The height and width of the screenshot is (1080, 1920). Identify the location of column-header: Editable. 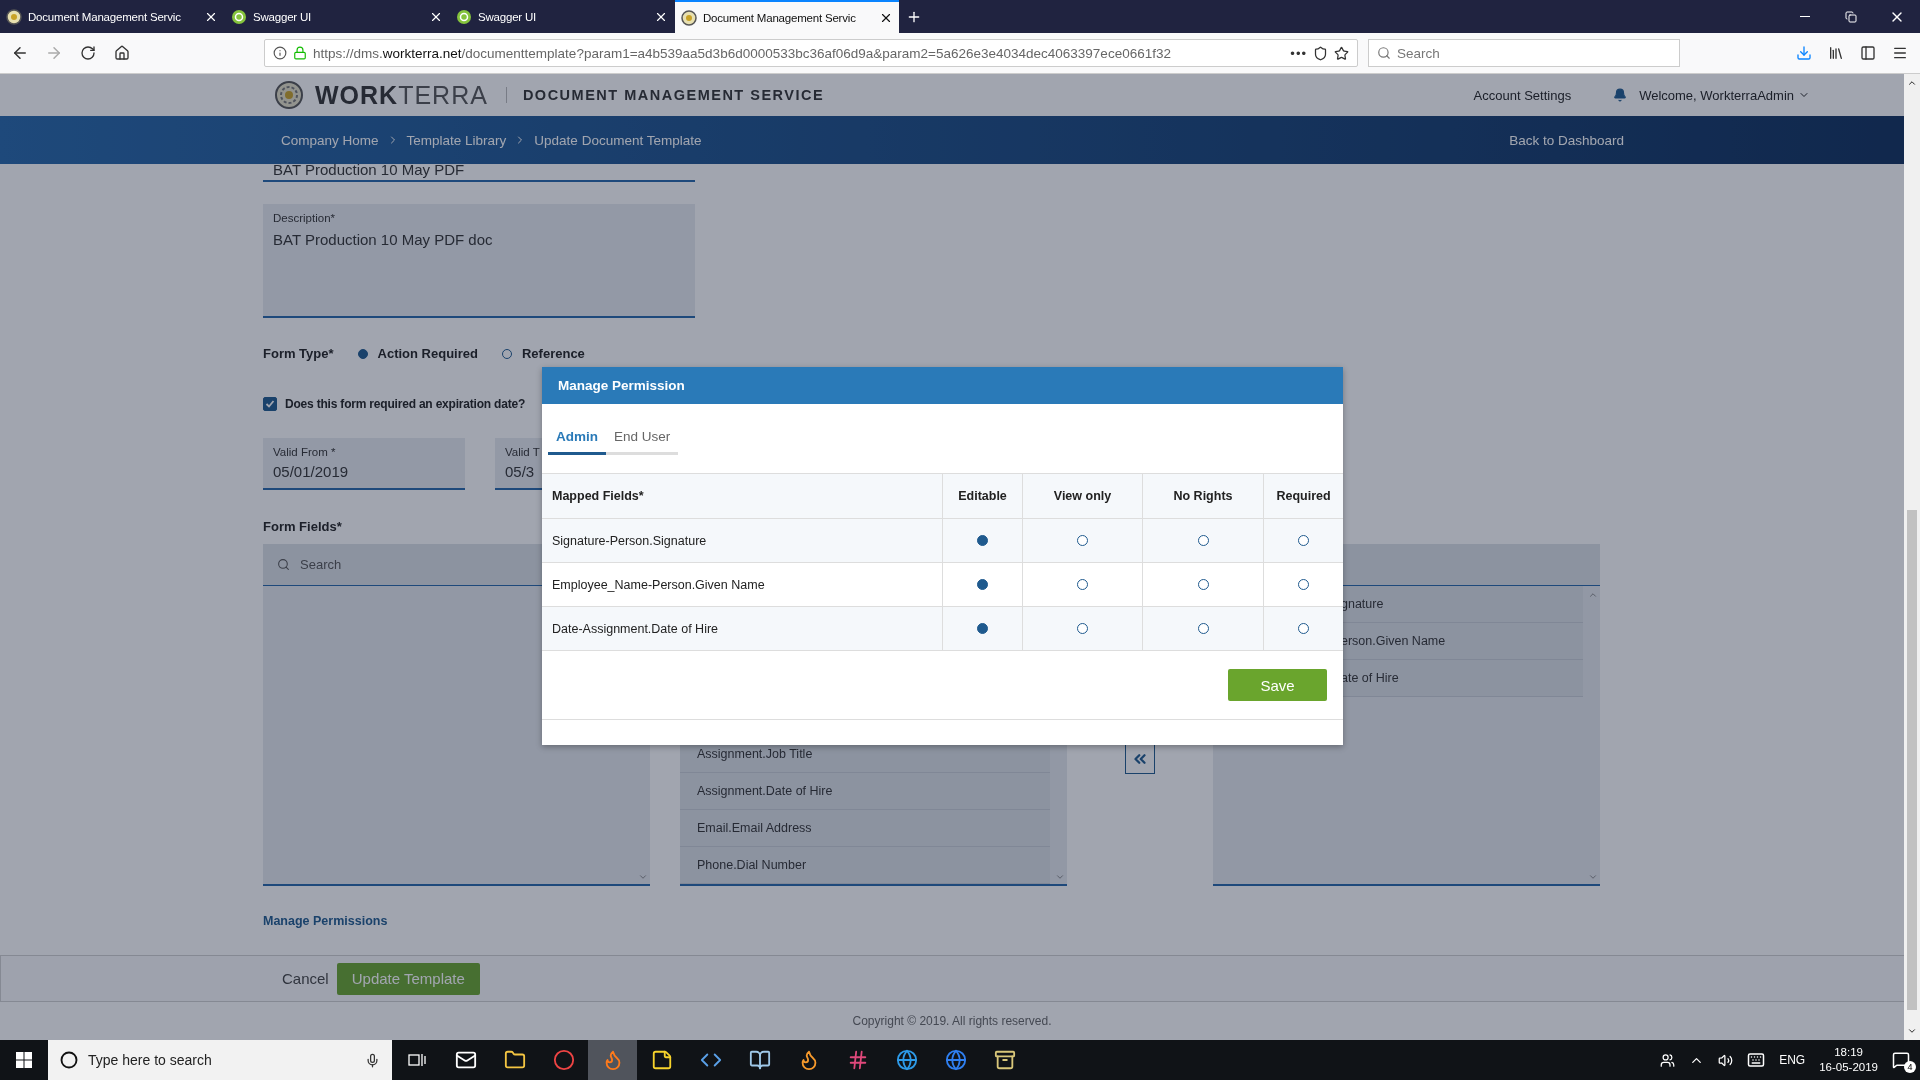
(982, 496).